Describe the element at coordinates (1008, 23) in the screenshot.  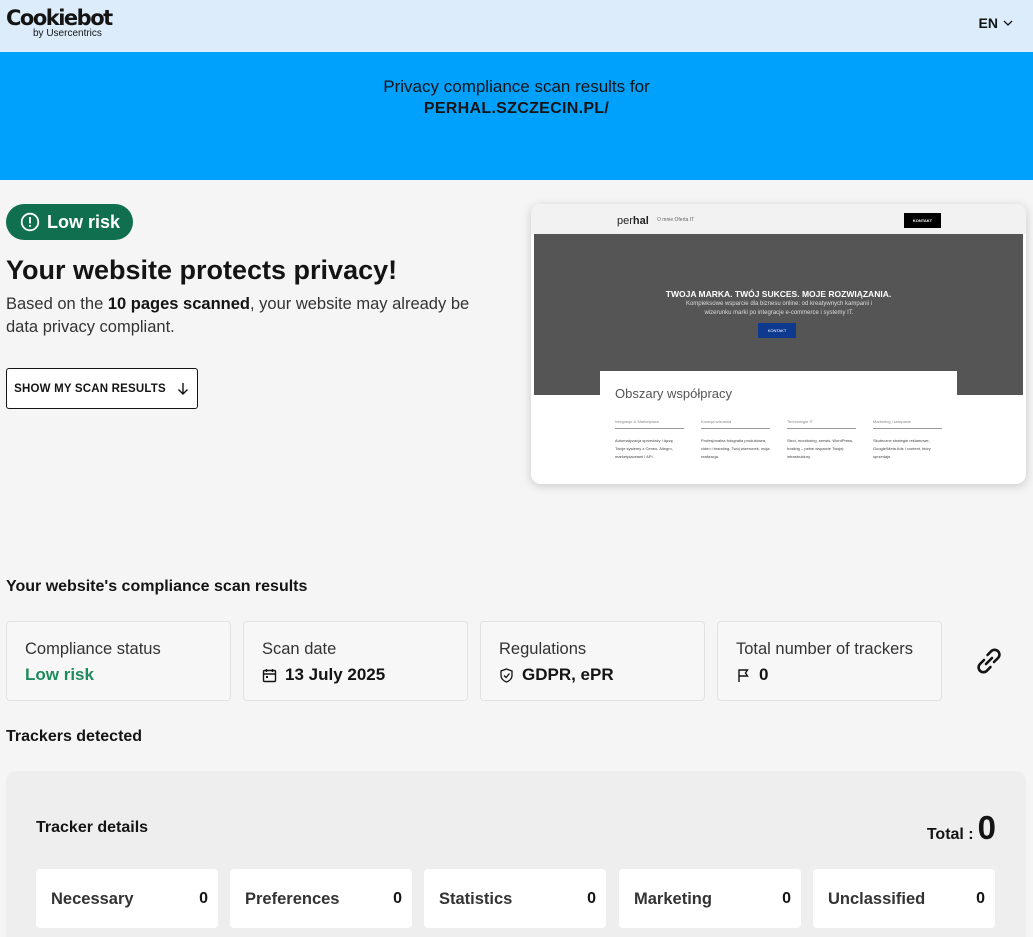
I see `chevron-down-icon` at that location.